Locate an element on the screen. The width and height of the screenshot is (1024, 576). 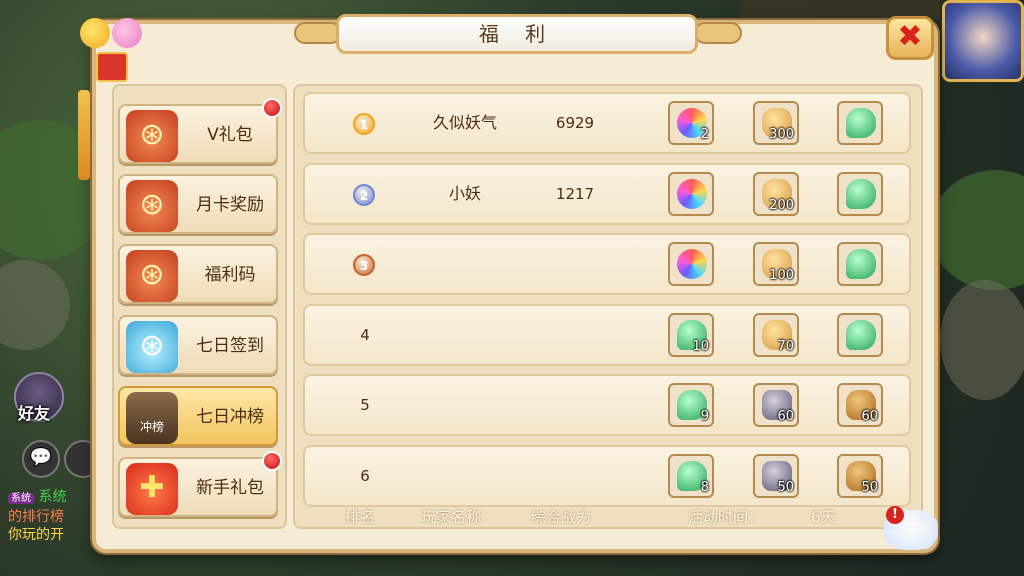
tab-v-gift: ⊛ V礼包 is located at coordinates (200, 131).